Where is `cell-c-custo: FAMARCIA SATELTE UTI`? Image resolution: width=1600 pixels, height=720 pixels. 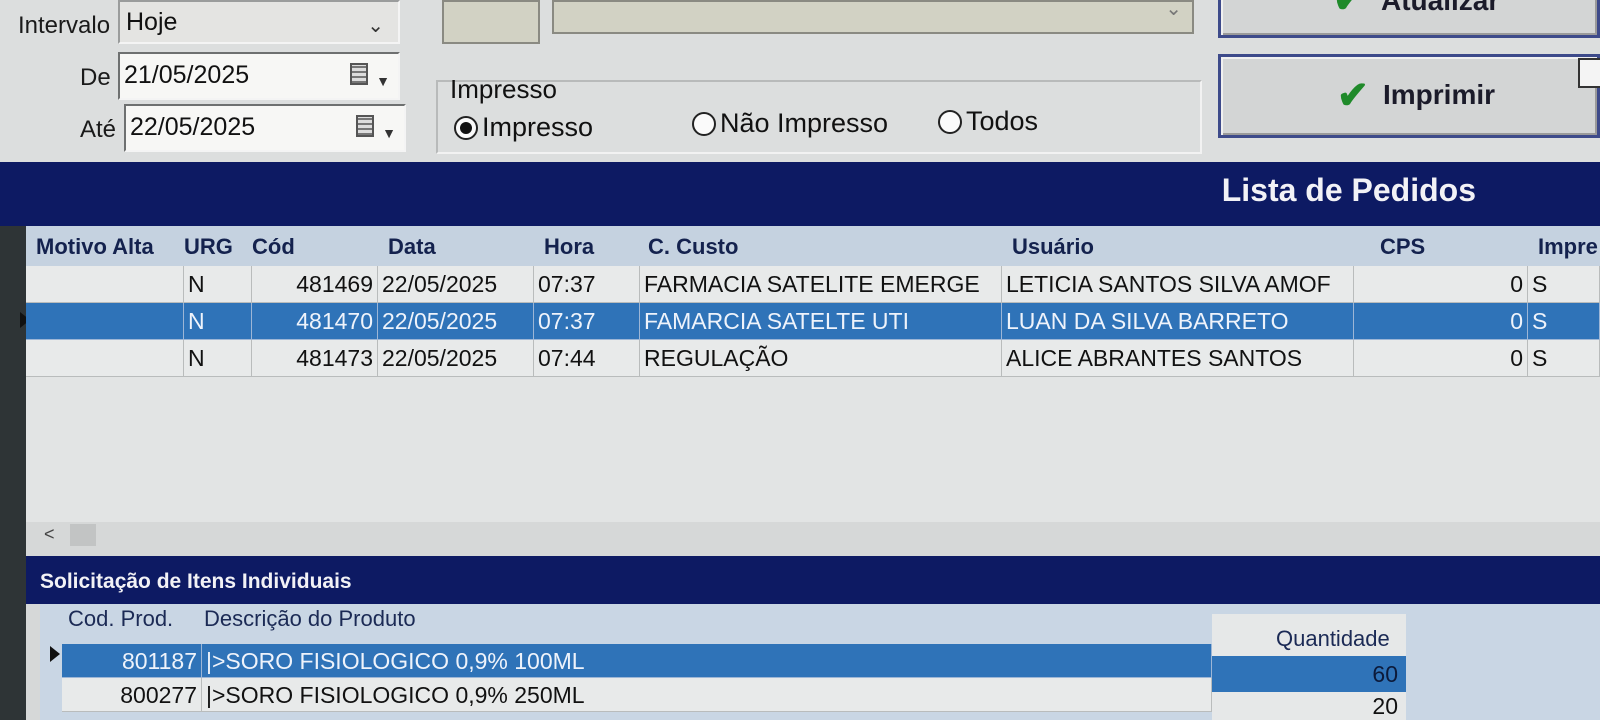
cell-c-custo: FAMARCIA SATELTE UTI is located at coordinates (821, 321).